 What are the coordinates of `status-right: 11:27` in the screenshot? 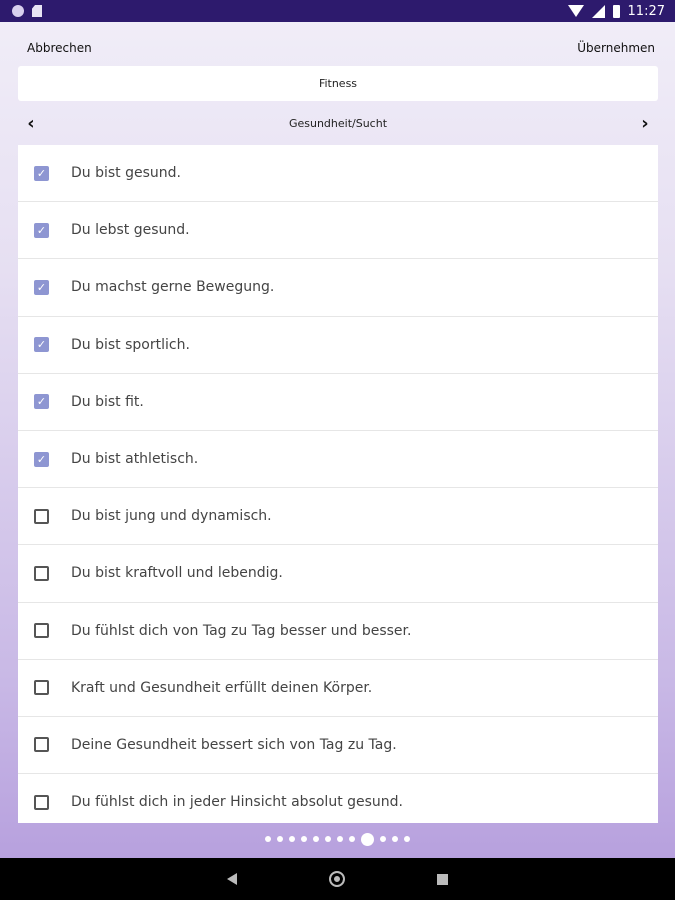 It's located at (616, 11).